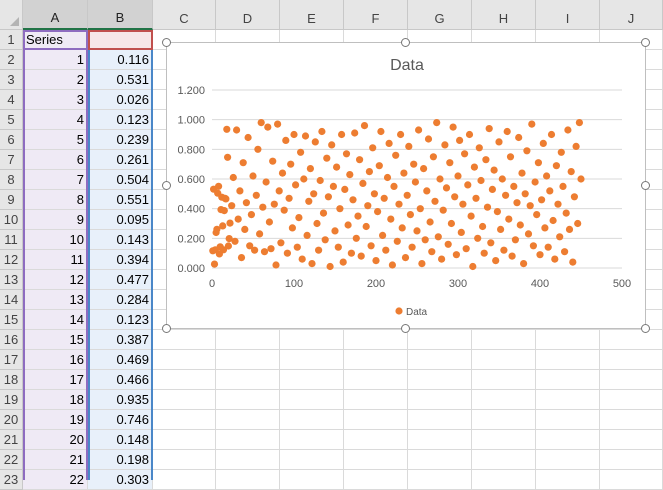 This screenshot has height=490, width=663. Describe the element at coordinates (631, 440) in the screenshot. I see `cell-j21` at that location.